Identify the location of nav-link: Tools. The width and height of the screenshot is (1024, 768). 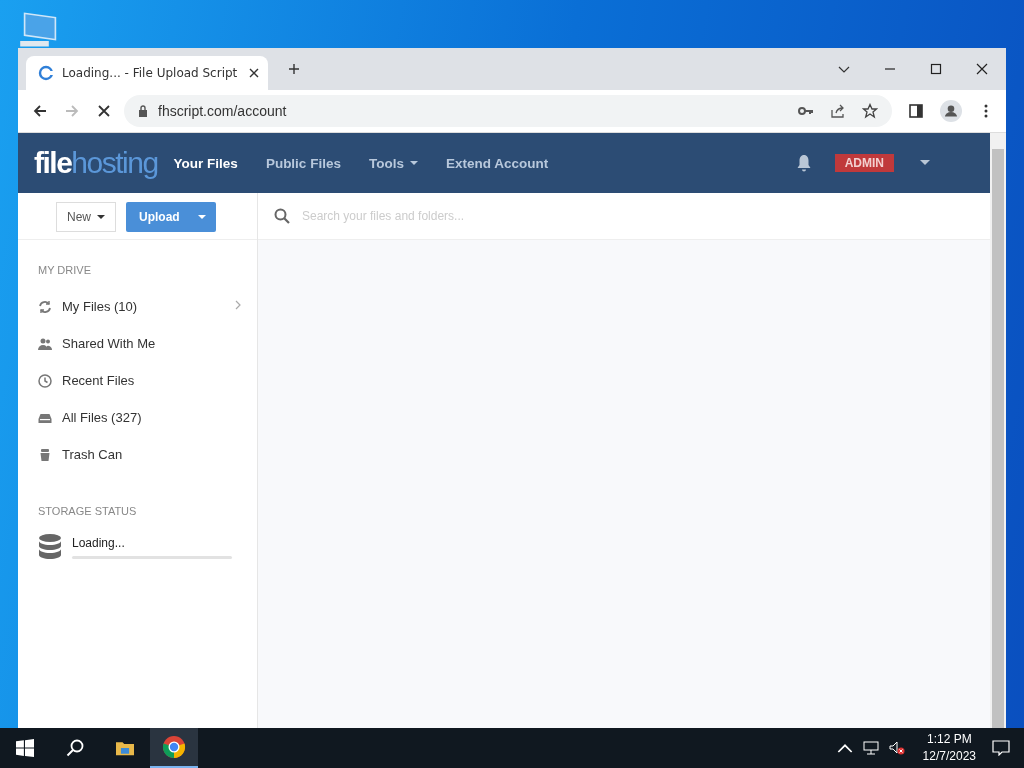
(393, 163).